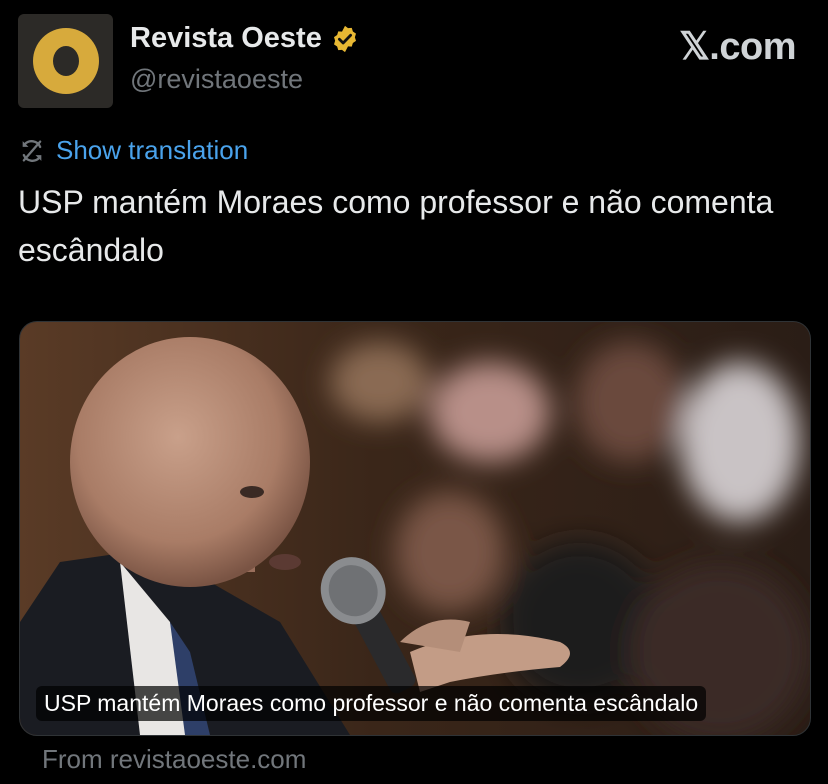 The width and height of the screenshot is (828, 784). I want to click on account-name-row: Revista Oeste, so click(245, 38).